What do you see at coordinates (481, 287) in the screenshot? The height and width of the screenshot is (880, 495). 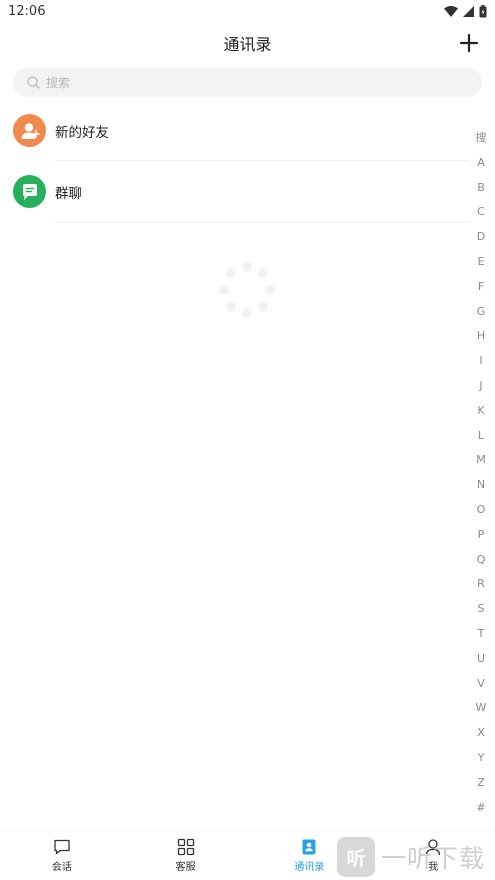 I see `index-letter: F` at bounding box center [481, 287].